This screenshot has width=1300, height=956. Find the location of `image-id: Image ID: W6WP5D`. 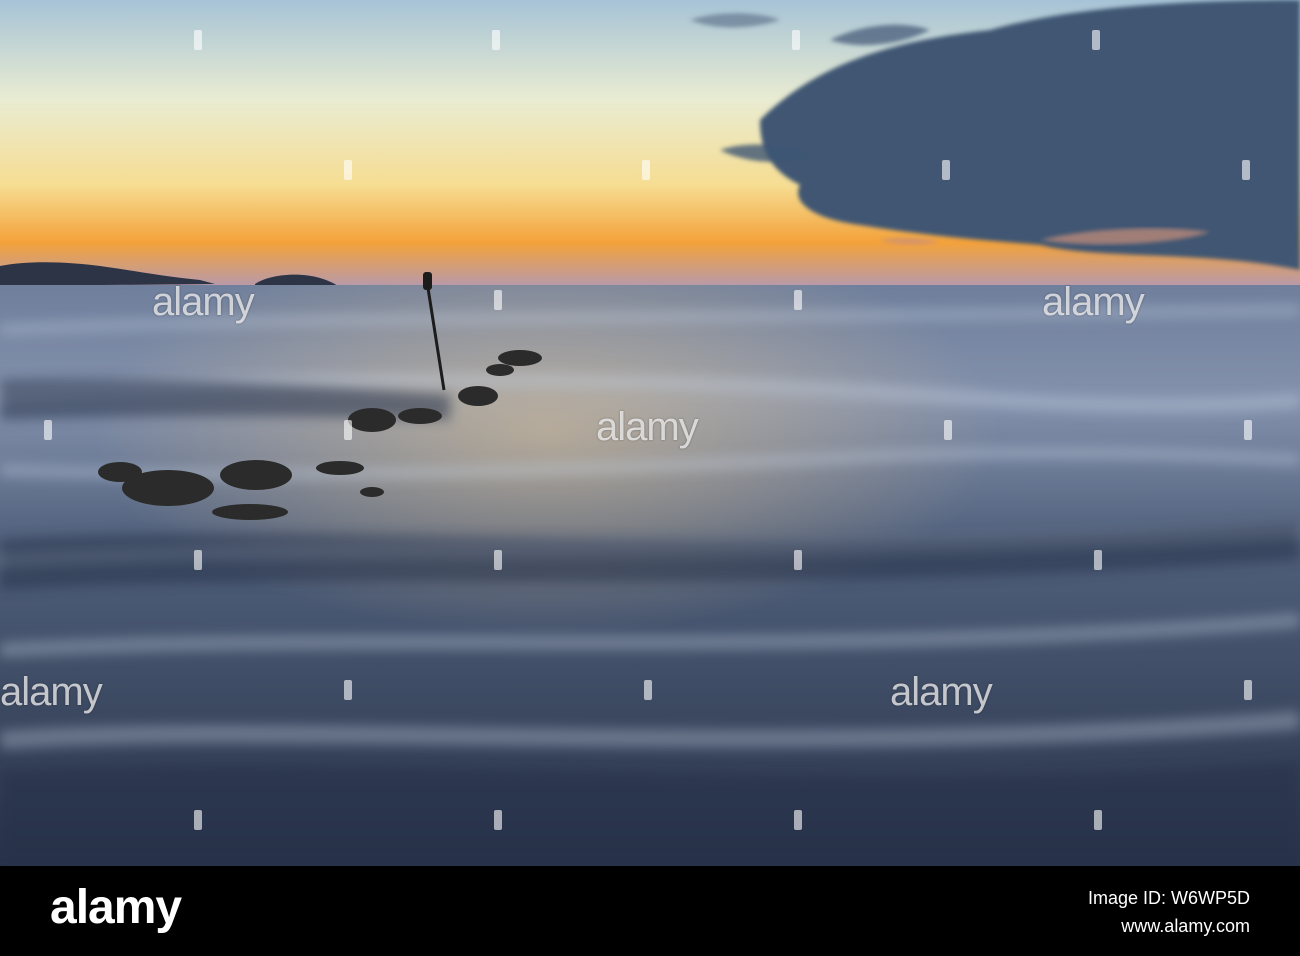

image-id: Image ID: W6WP5D is located at coordinates (1168, 898).